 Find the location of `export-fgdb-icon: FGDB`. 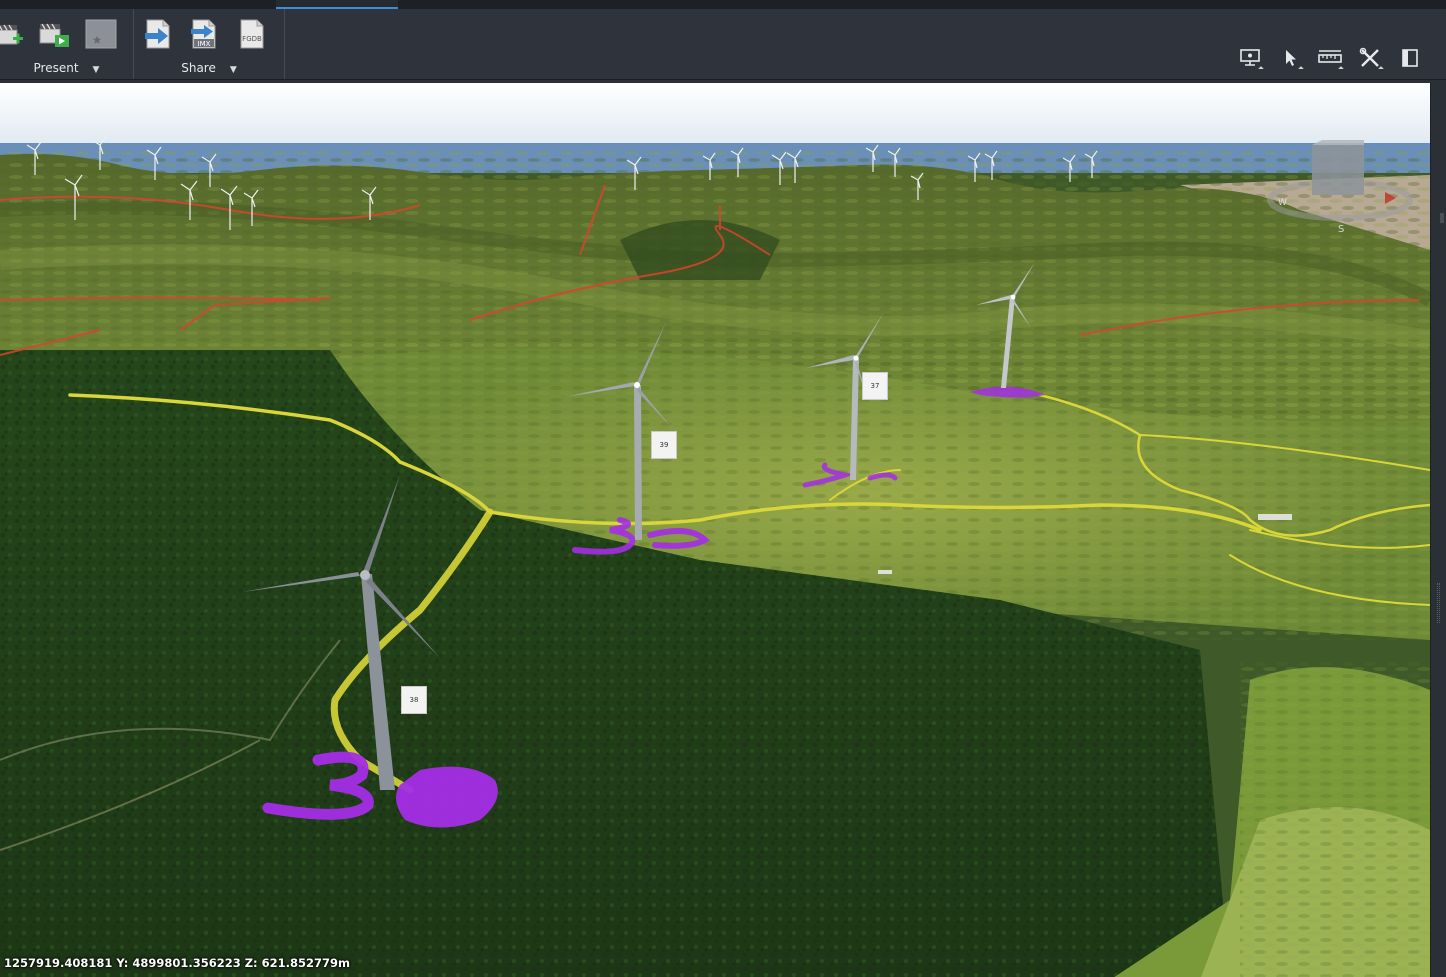

export-fgdb-icon: FGDB is located at coordinates (253, 34).